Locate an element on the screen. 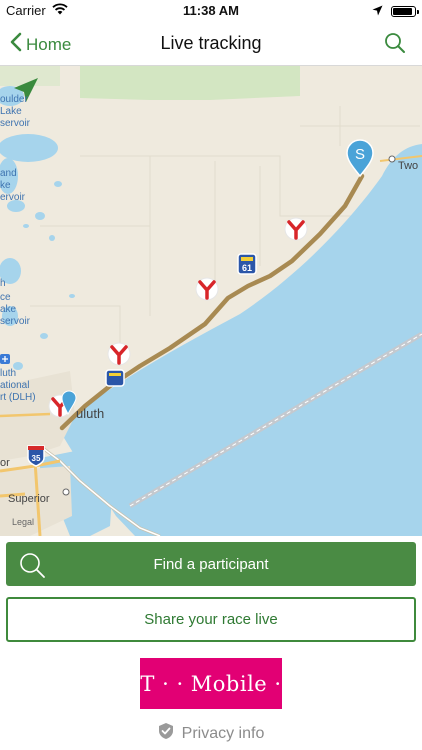 The height and width of the screenshot is (750, 422). map-label: luth is located at coordinates (8, 373).